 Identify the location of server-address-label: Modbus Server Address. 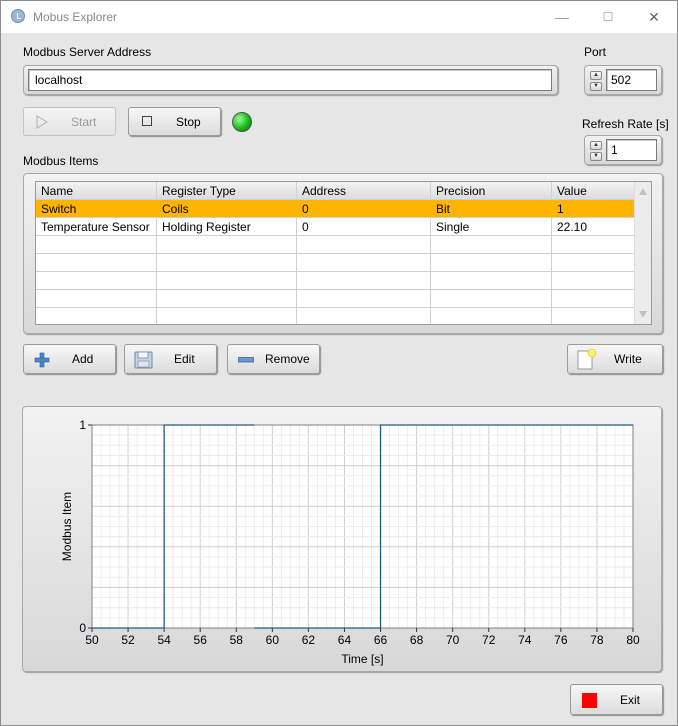
(87, 52).